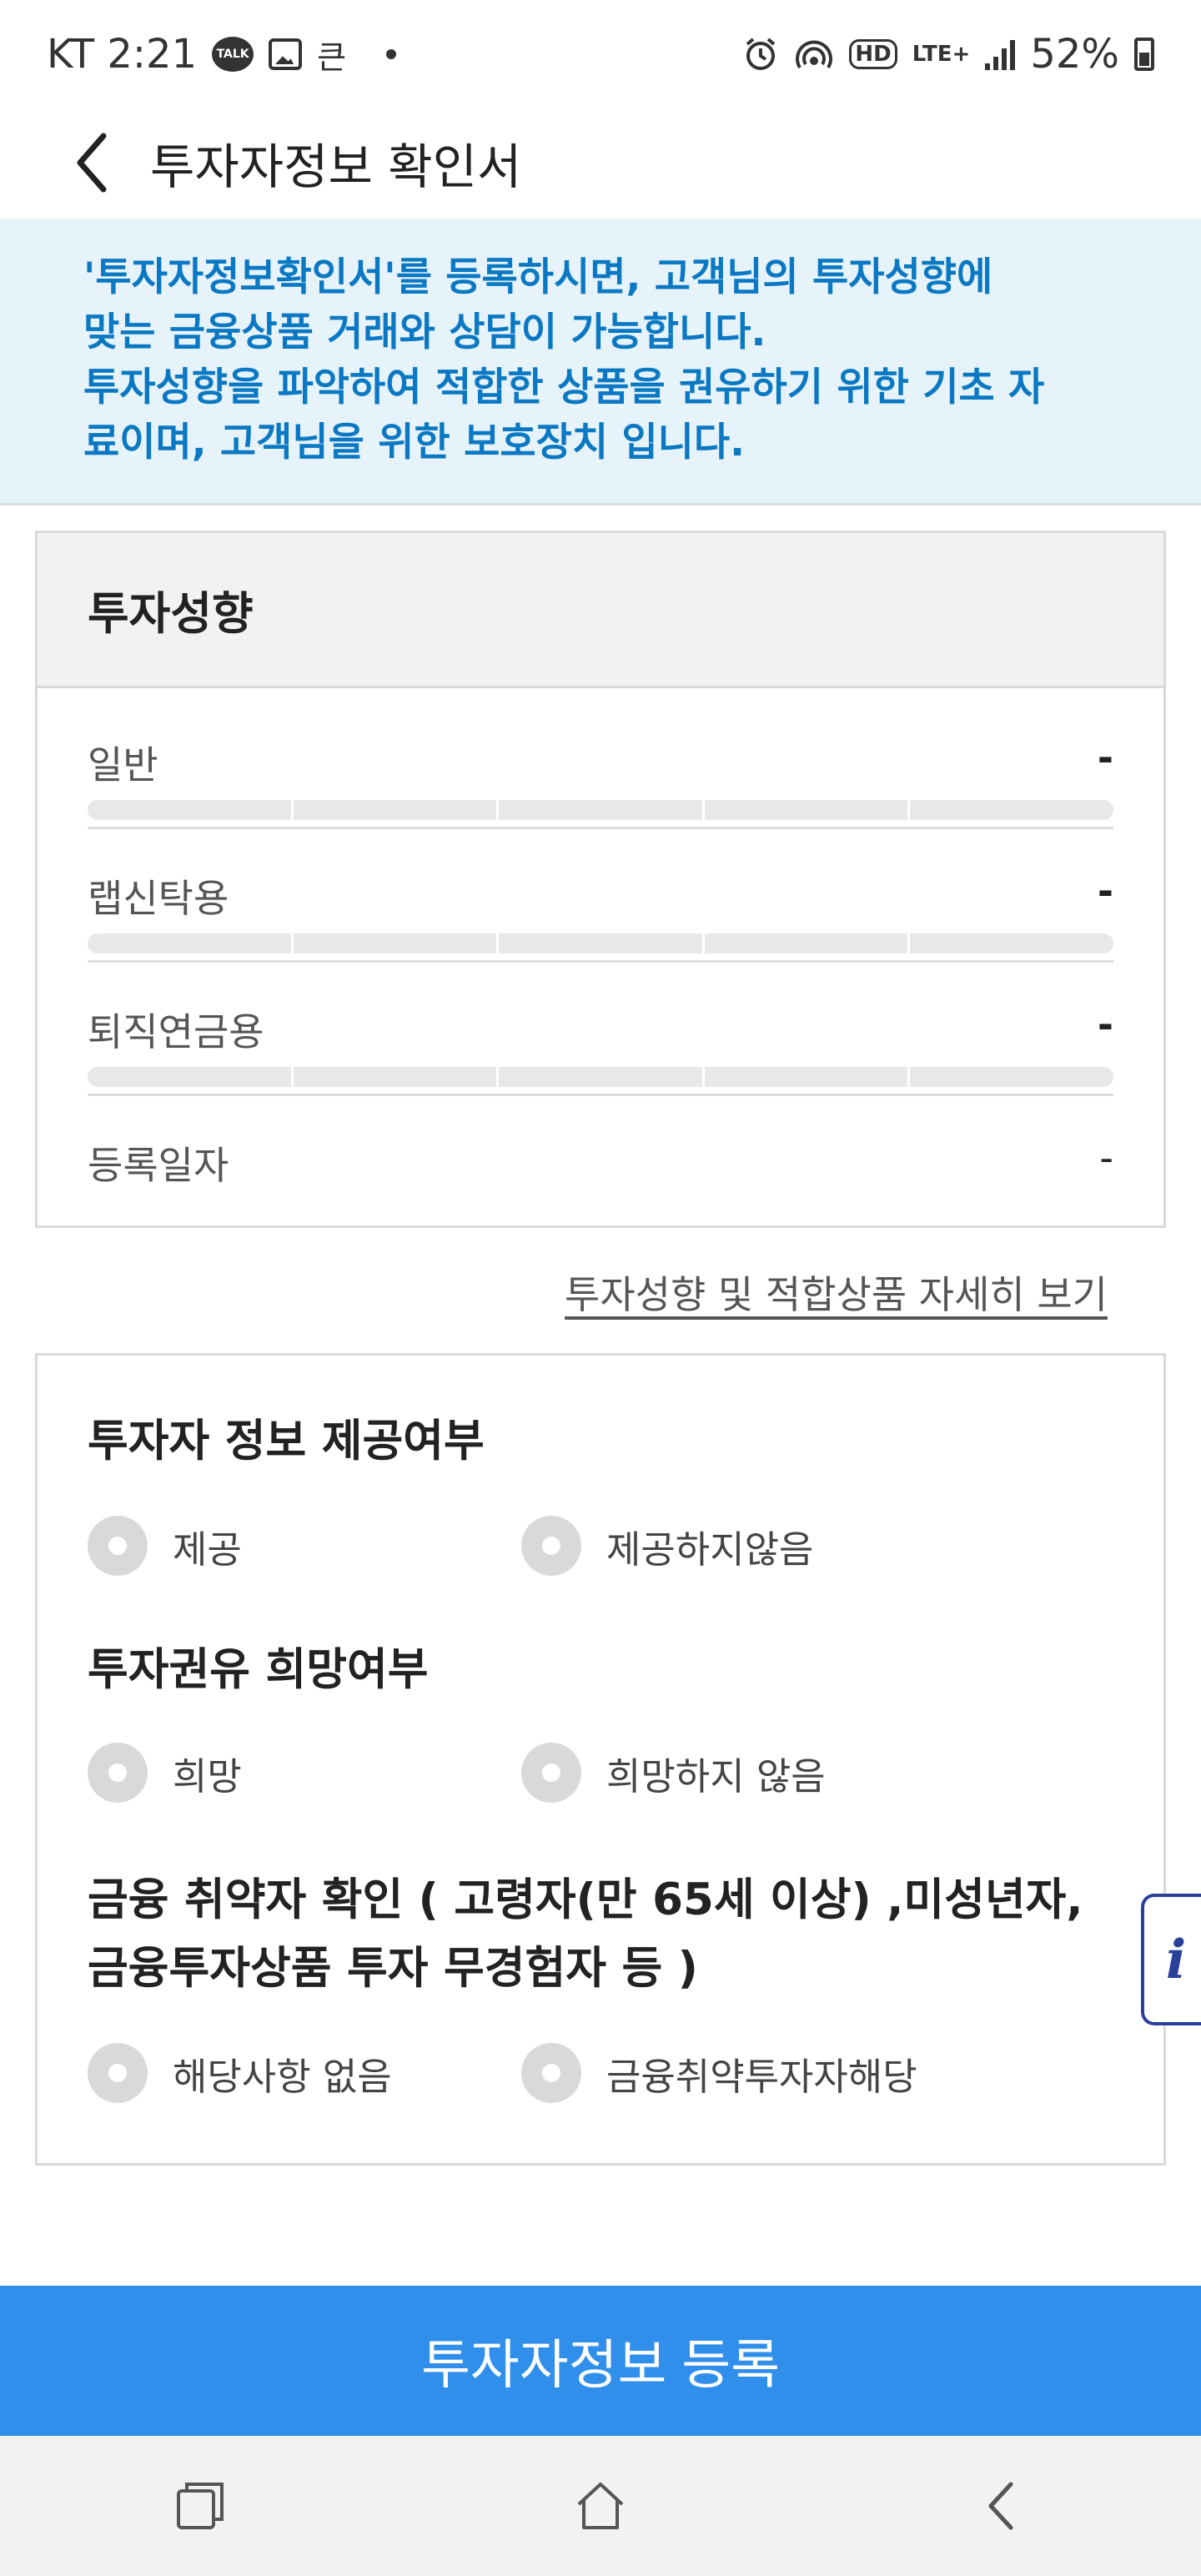 The width and height of the screenshot is (1201, 2576). I want to click on solicit-title: 투자권유 희망여부, so click(259, 1669).